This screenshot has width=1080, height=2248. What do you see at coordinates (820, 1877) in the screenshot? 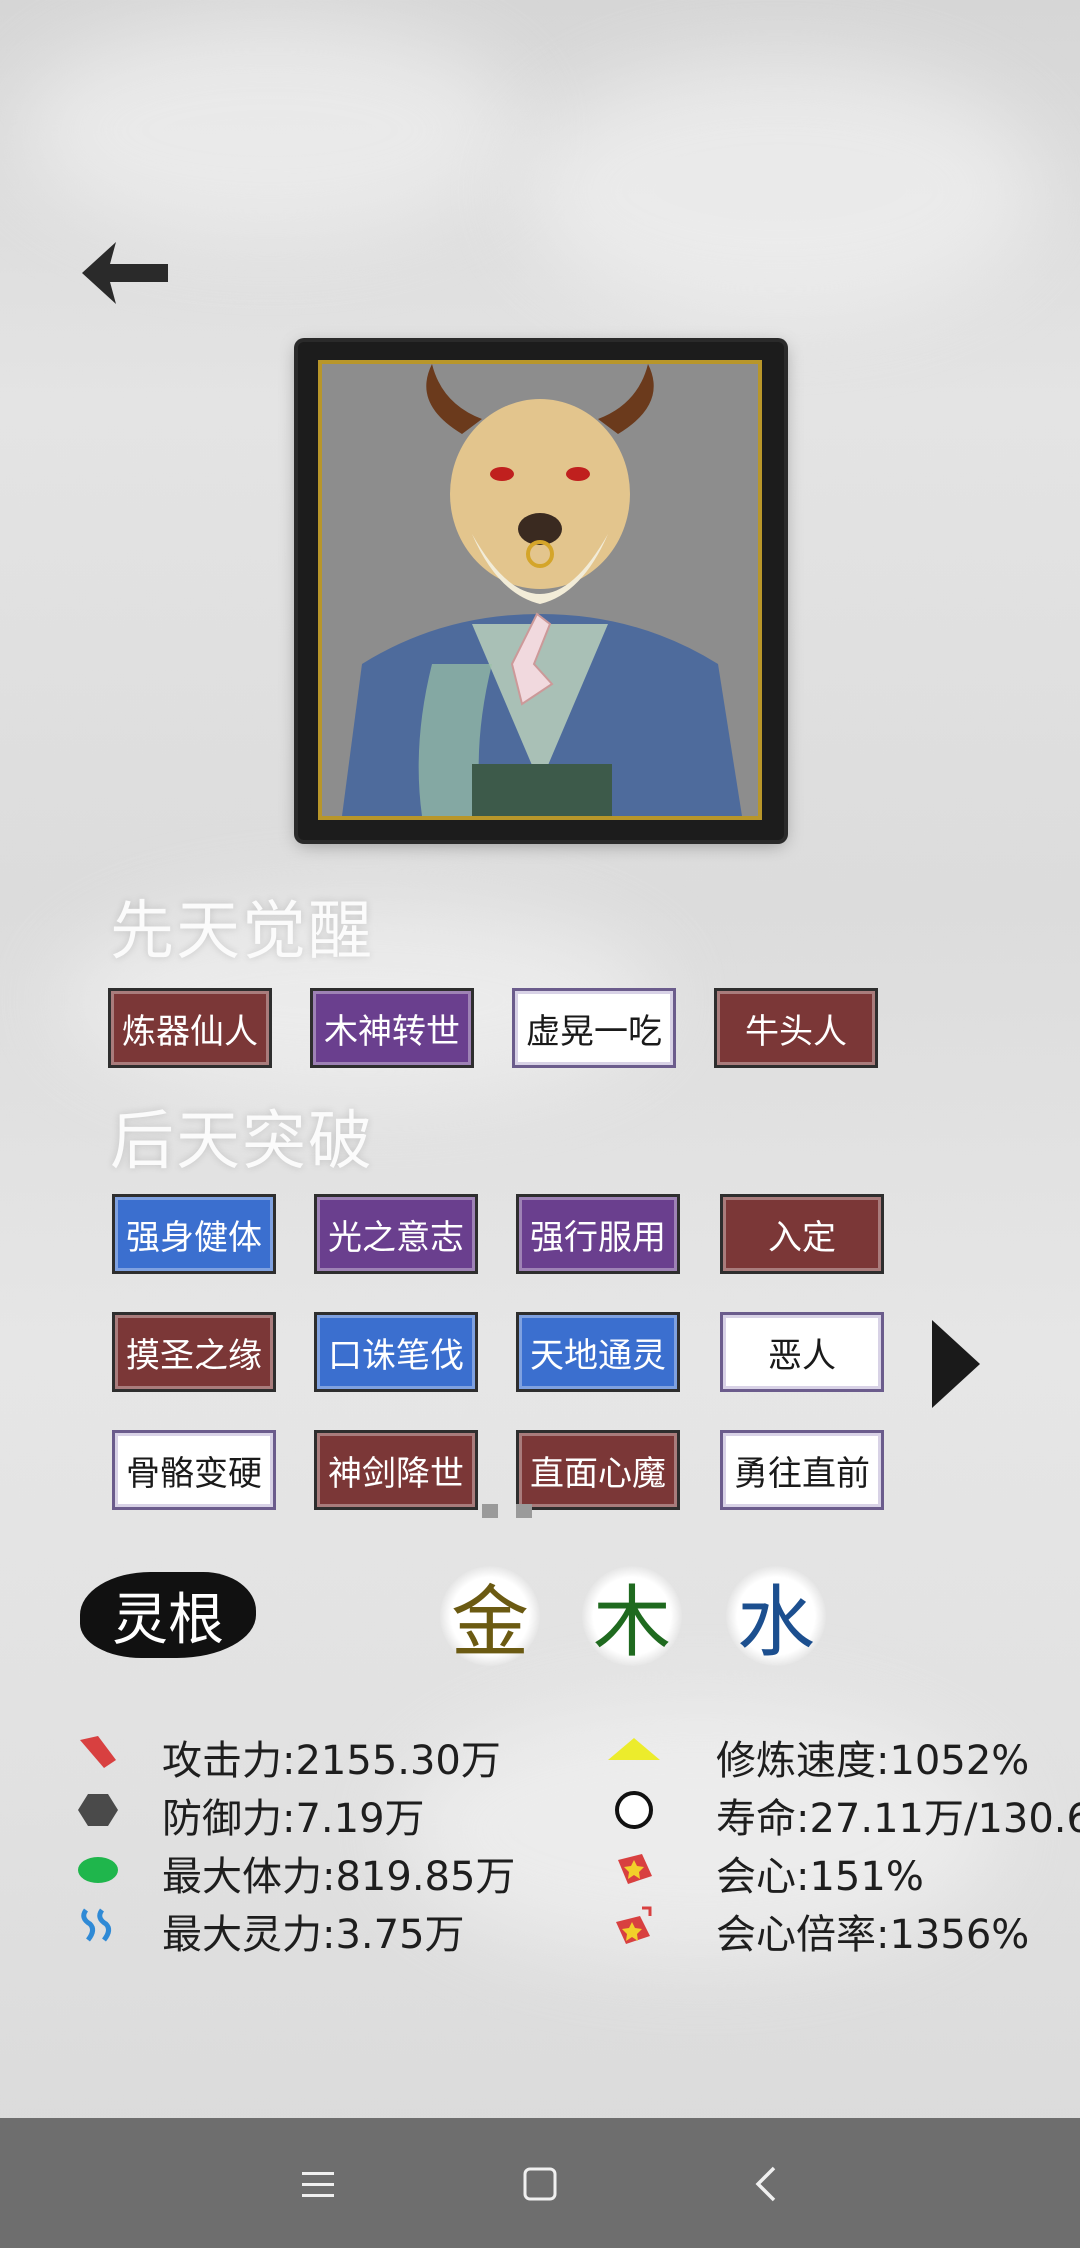
I see `stat-right-label: 会心:151%` at bounding box center [820, 1877].